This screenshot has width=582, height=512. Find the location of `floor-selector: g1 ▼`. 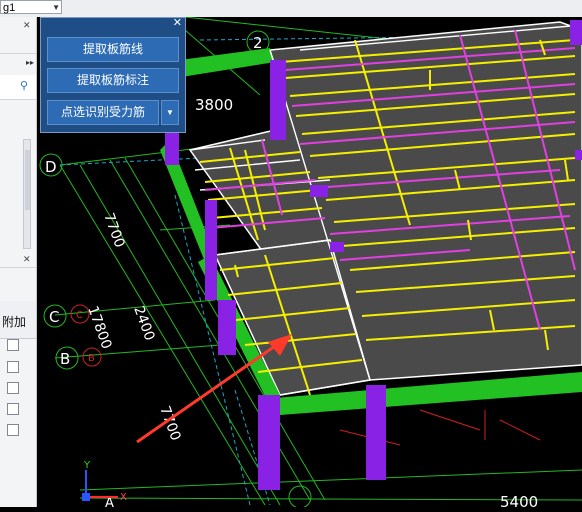

floor-selector: g1 ▼ is located at coordinates (31, 7).